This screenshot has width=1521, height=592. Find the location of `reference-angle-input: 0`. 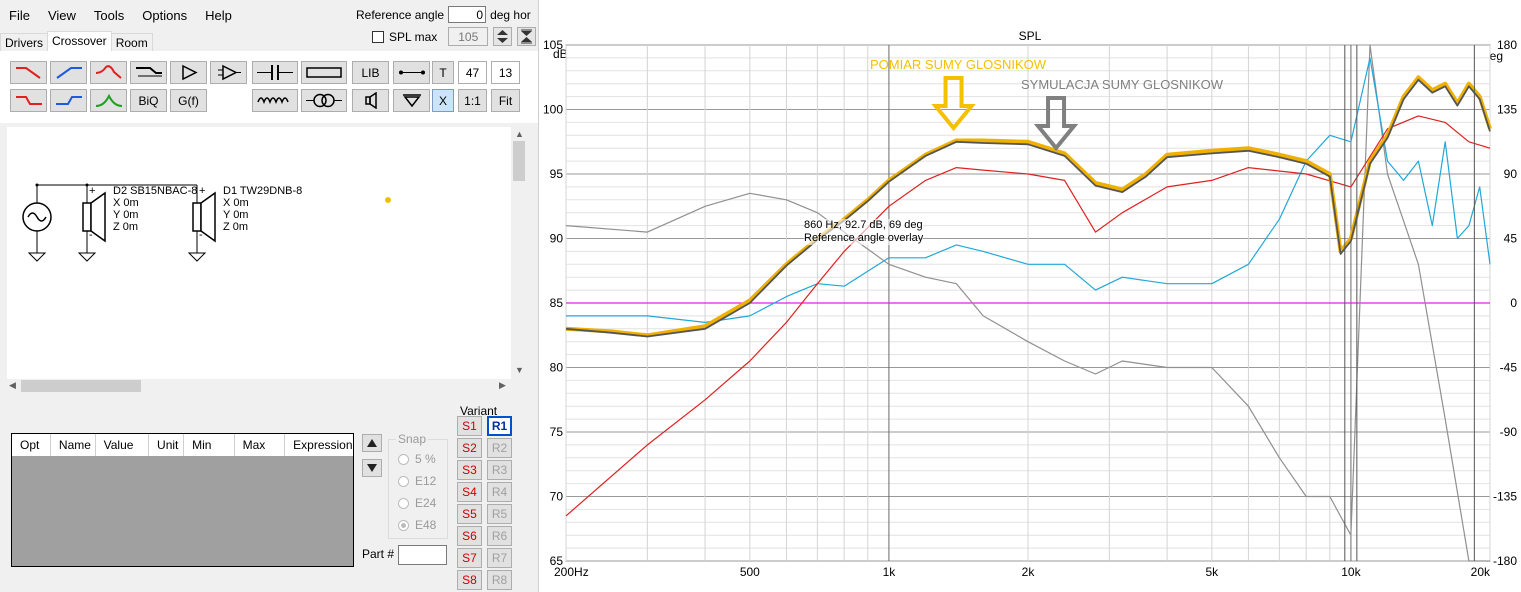

reference-angle-input: 0 is located at coordinates (467, 14).